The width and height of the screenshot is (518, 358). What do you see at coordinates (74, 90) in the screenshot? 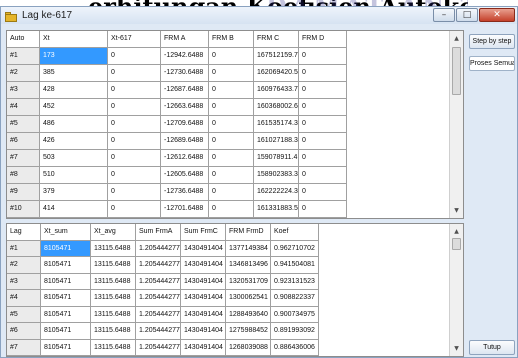
I see `table-cell: 428` at bounding box center [74, 90].